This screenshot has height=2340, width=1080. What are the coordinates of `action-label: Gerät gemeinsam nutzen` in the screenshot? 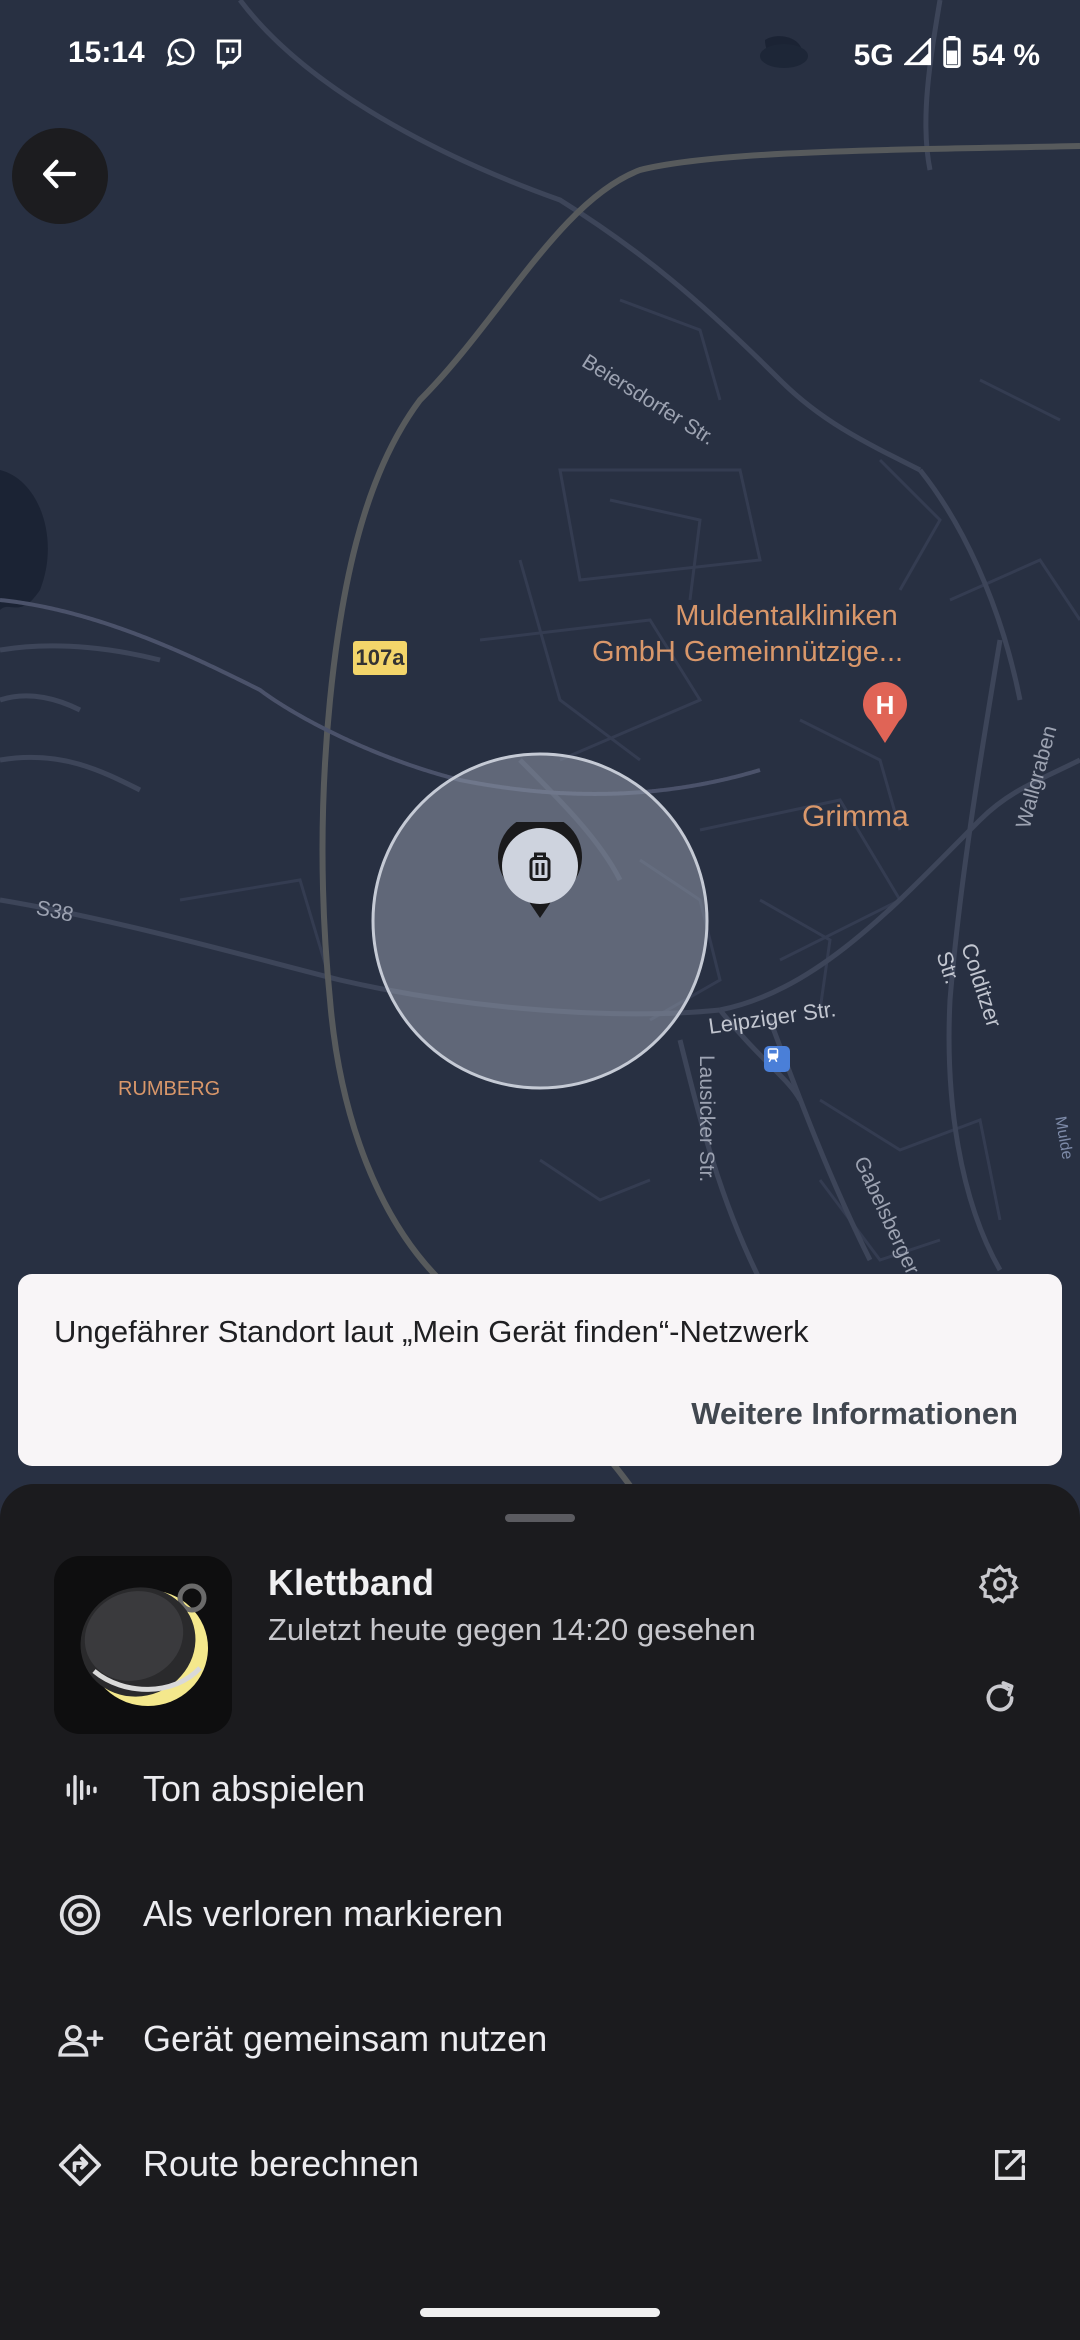 It's located at (345, 2038).